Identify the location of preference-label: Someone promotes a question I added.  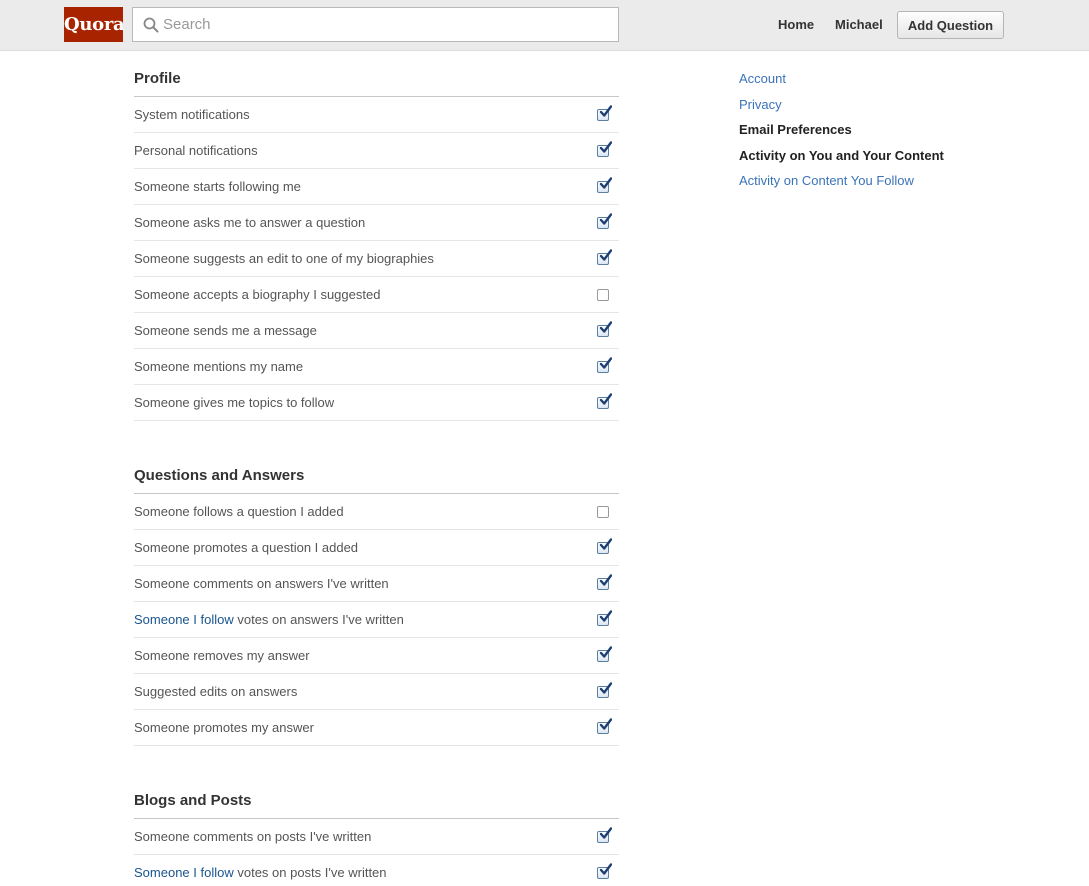
(246, 547).